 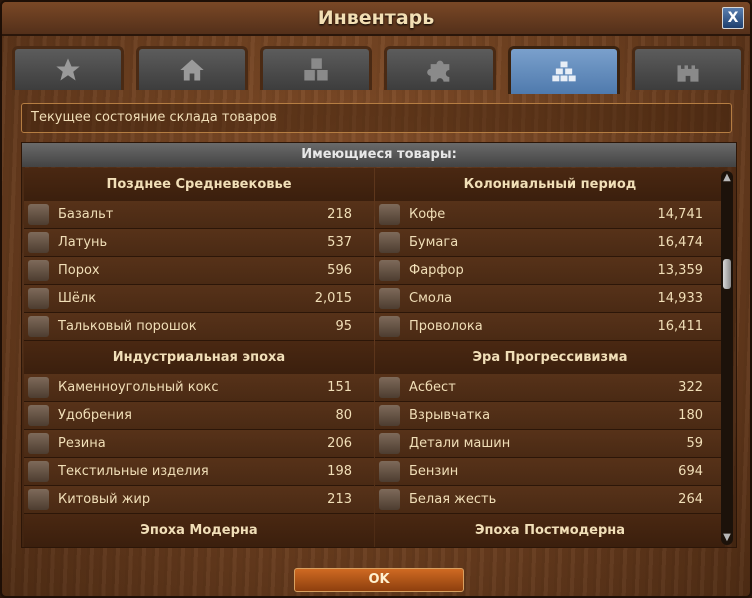 I want to click on goods-name: Каменноугольный кокс, so click(x=138, y=387).